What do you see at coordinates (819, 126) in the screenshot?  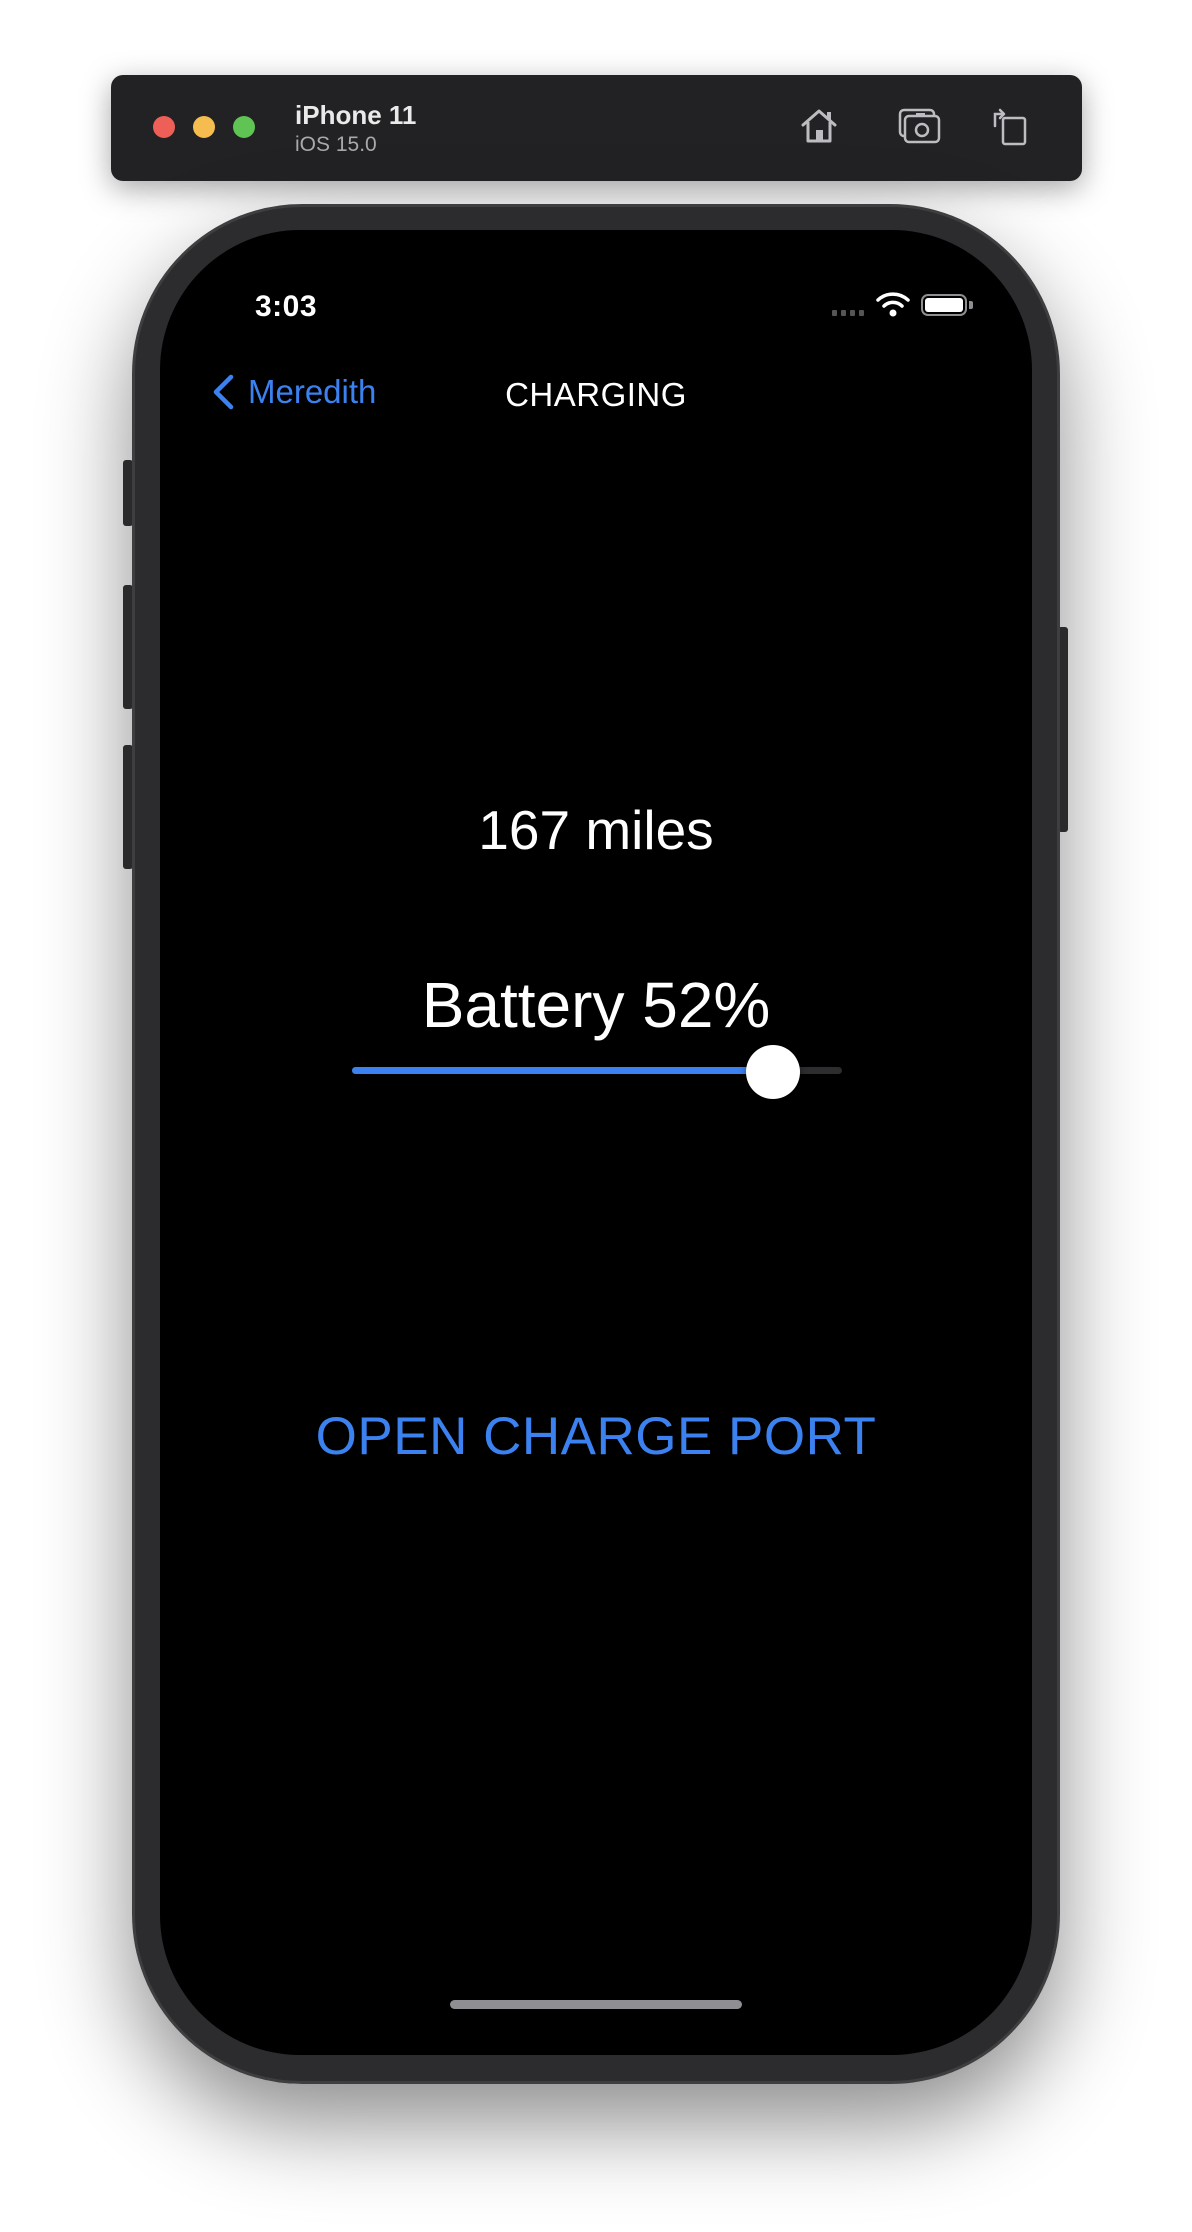 I see `home-icon` at bounding box center [819, 126].